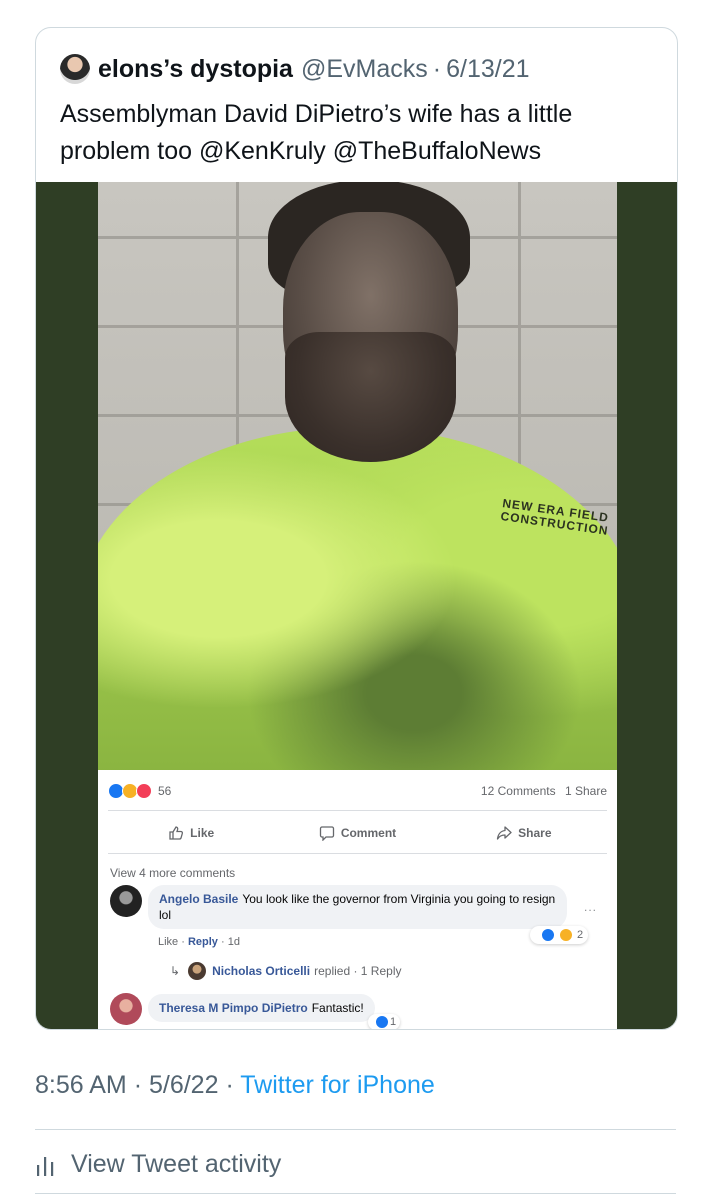 The image size is (712, 1200). I want to click on haha-reaction-icon, so click(566, 935).